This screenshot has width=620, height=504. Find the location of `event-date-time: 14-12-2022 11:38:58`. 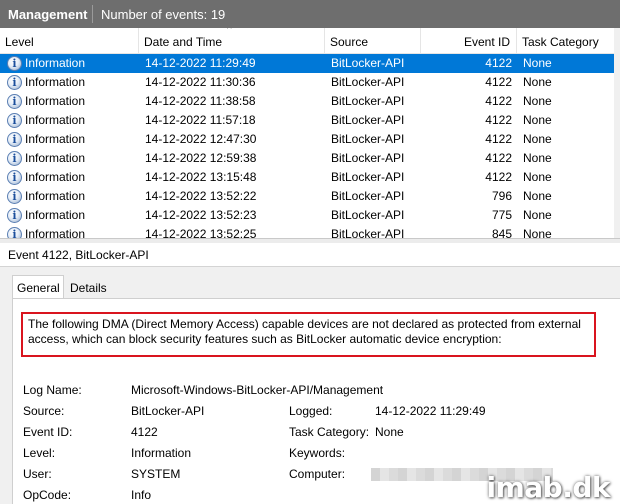

event-date-time: 14-12-2022 11:38:58 is located at coordinates (200, 101).